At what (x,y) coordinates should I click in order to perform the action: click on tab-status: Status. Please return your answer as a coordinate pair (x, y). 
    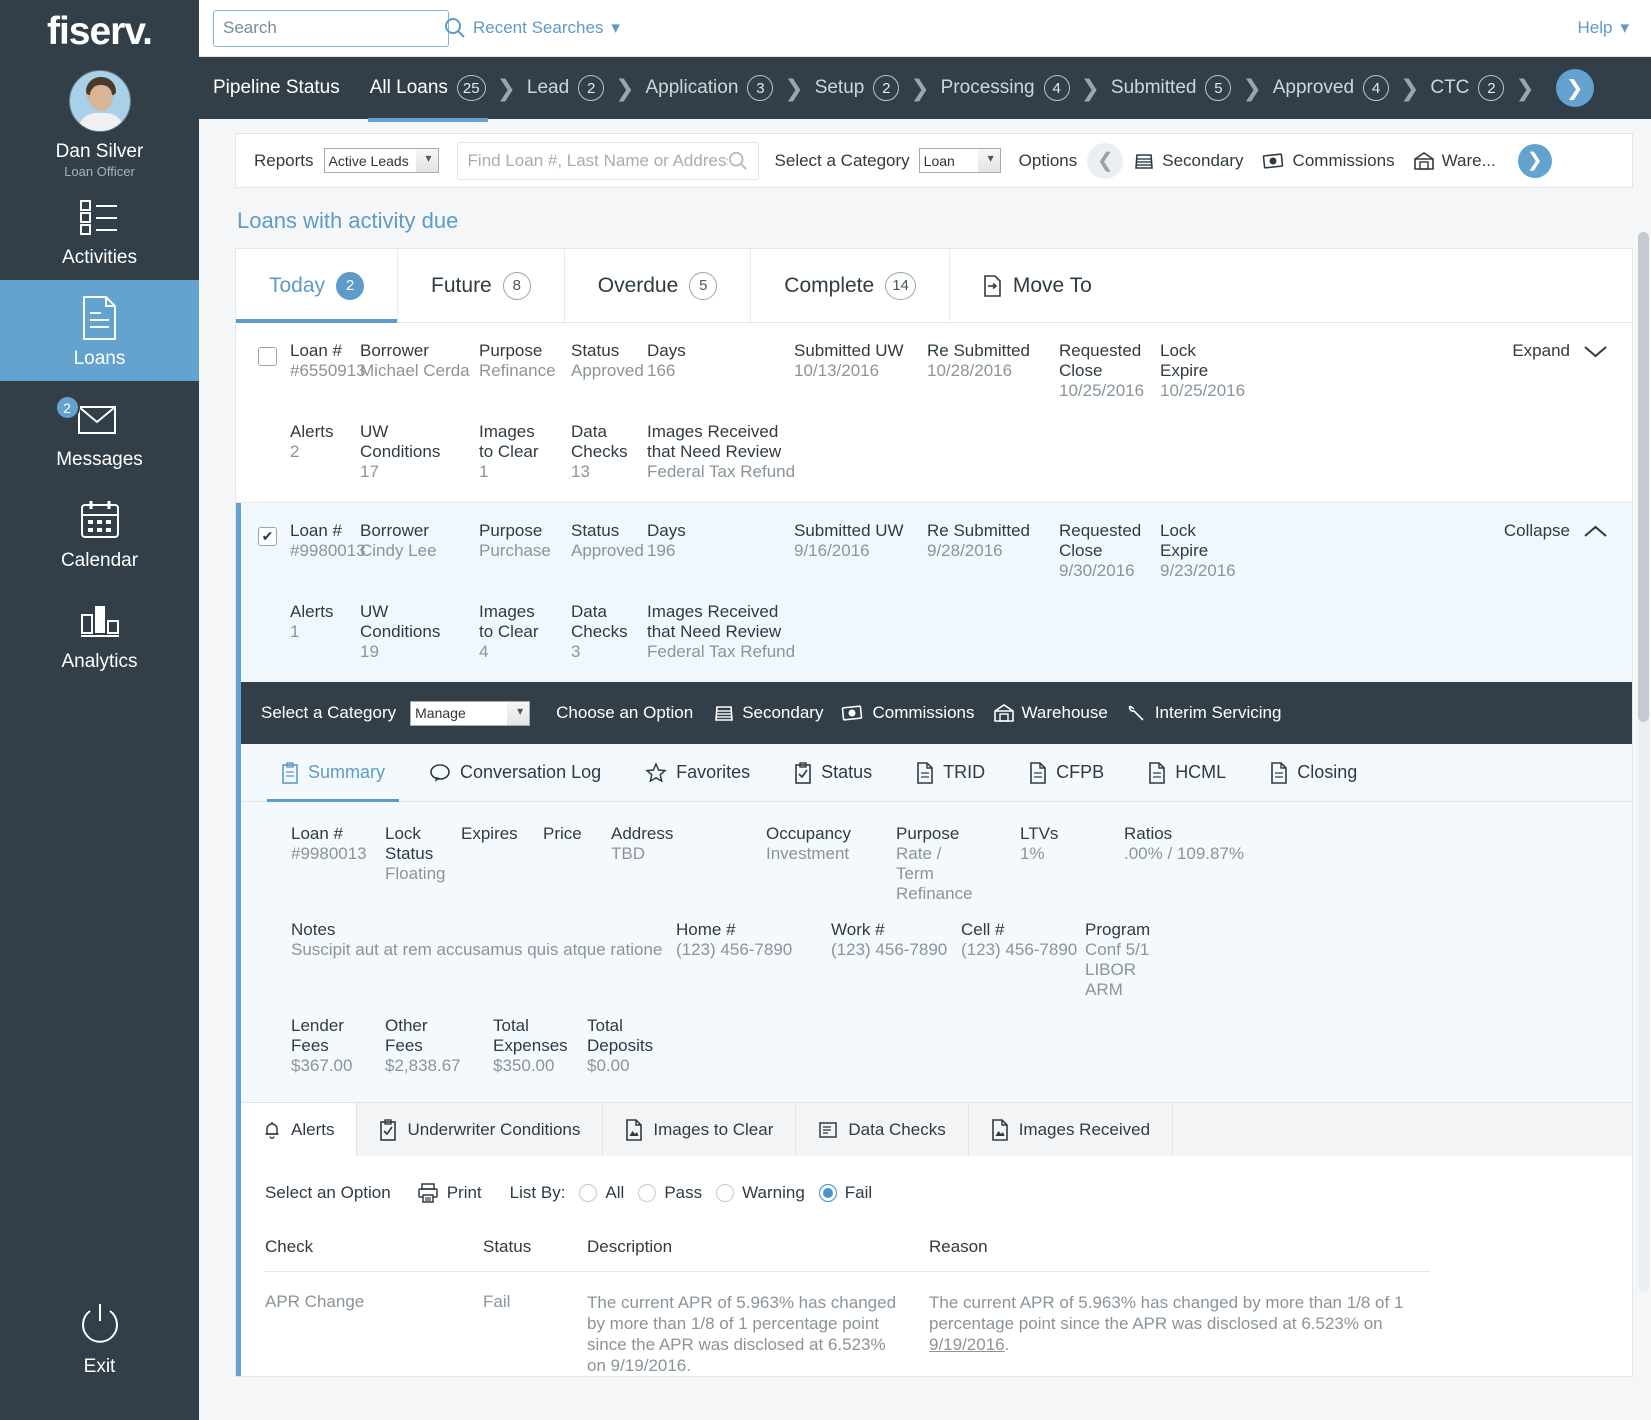
    Looking at the image, I should click on (833, 772).